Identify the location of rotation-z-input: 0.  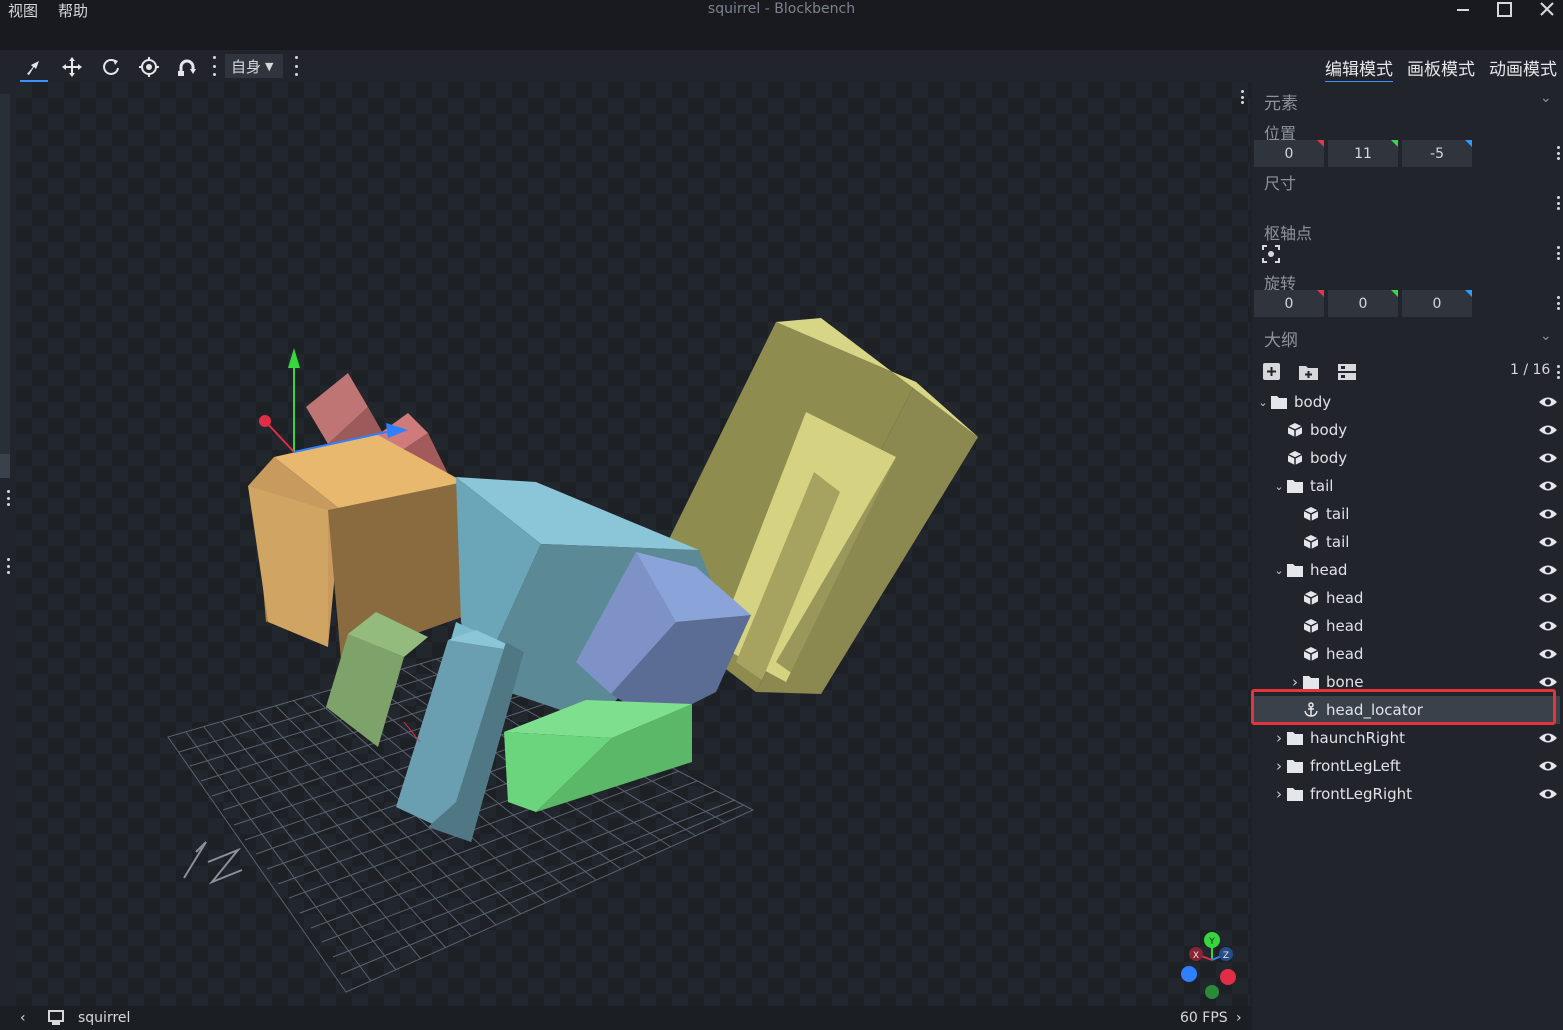
(1437, 303).